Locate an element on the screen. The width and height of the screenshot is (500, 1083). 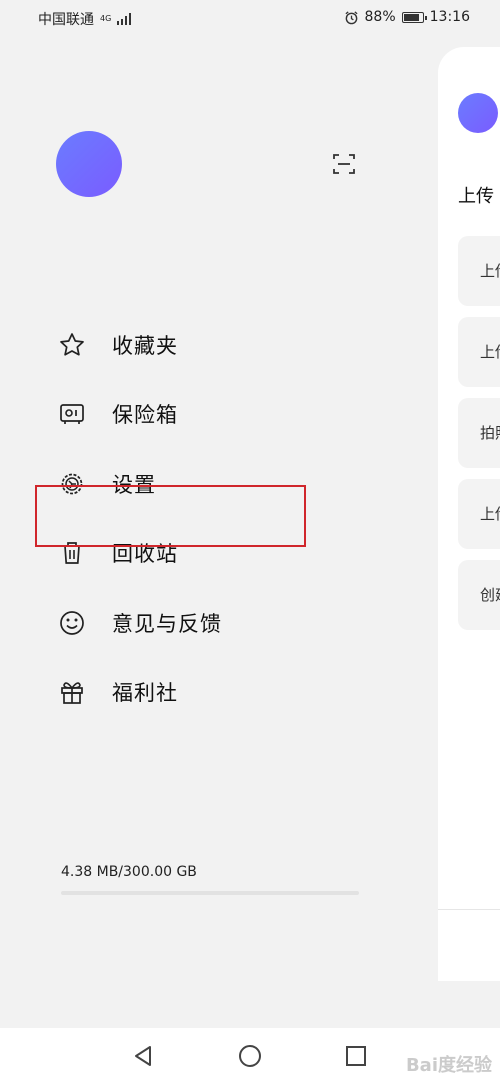
menu-label: 福利社 is located at coordinates (145, 693).